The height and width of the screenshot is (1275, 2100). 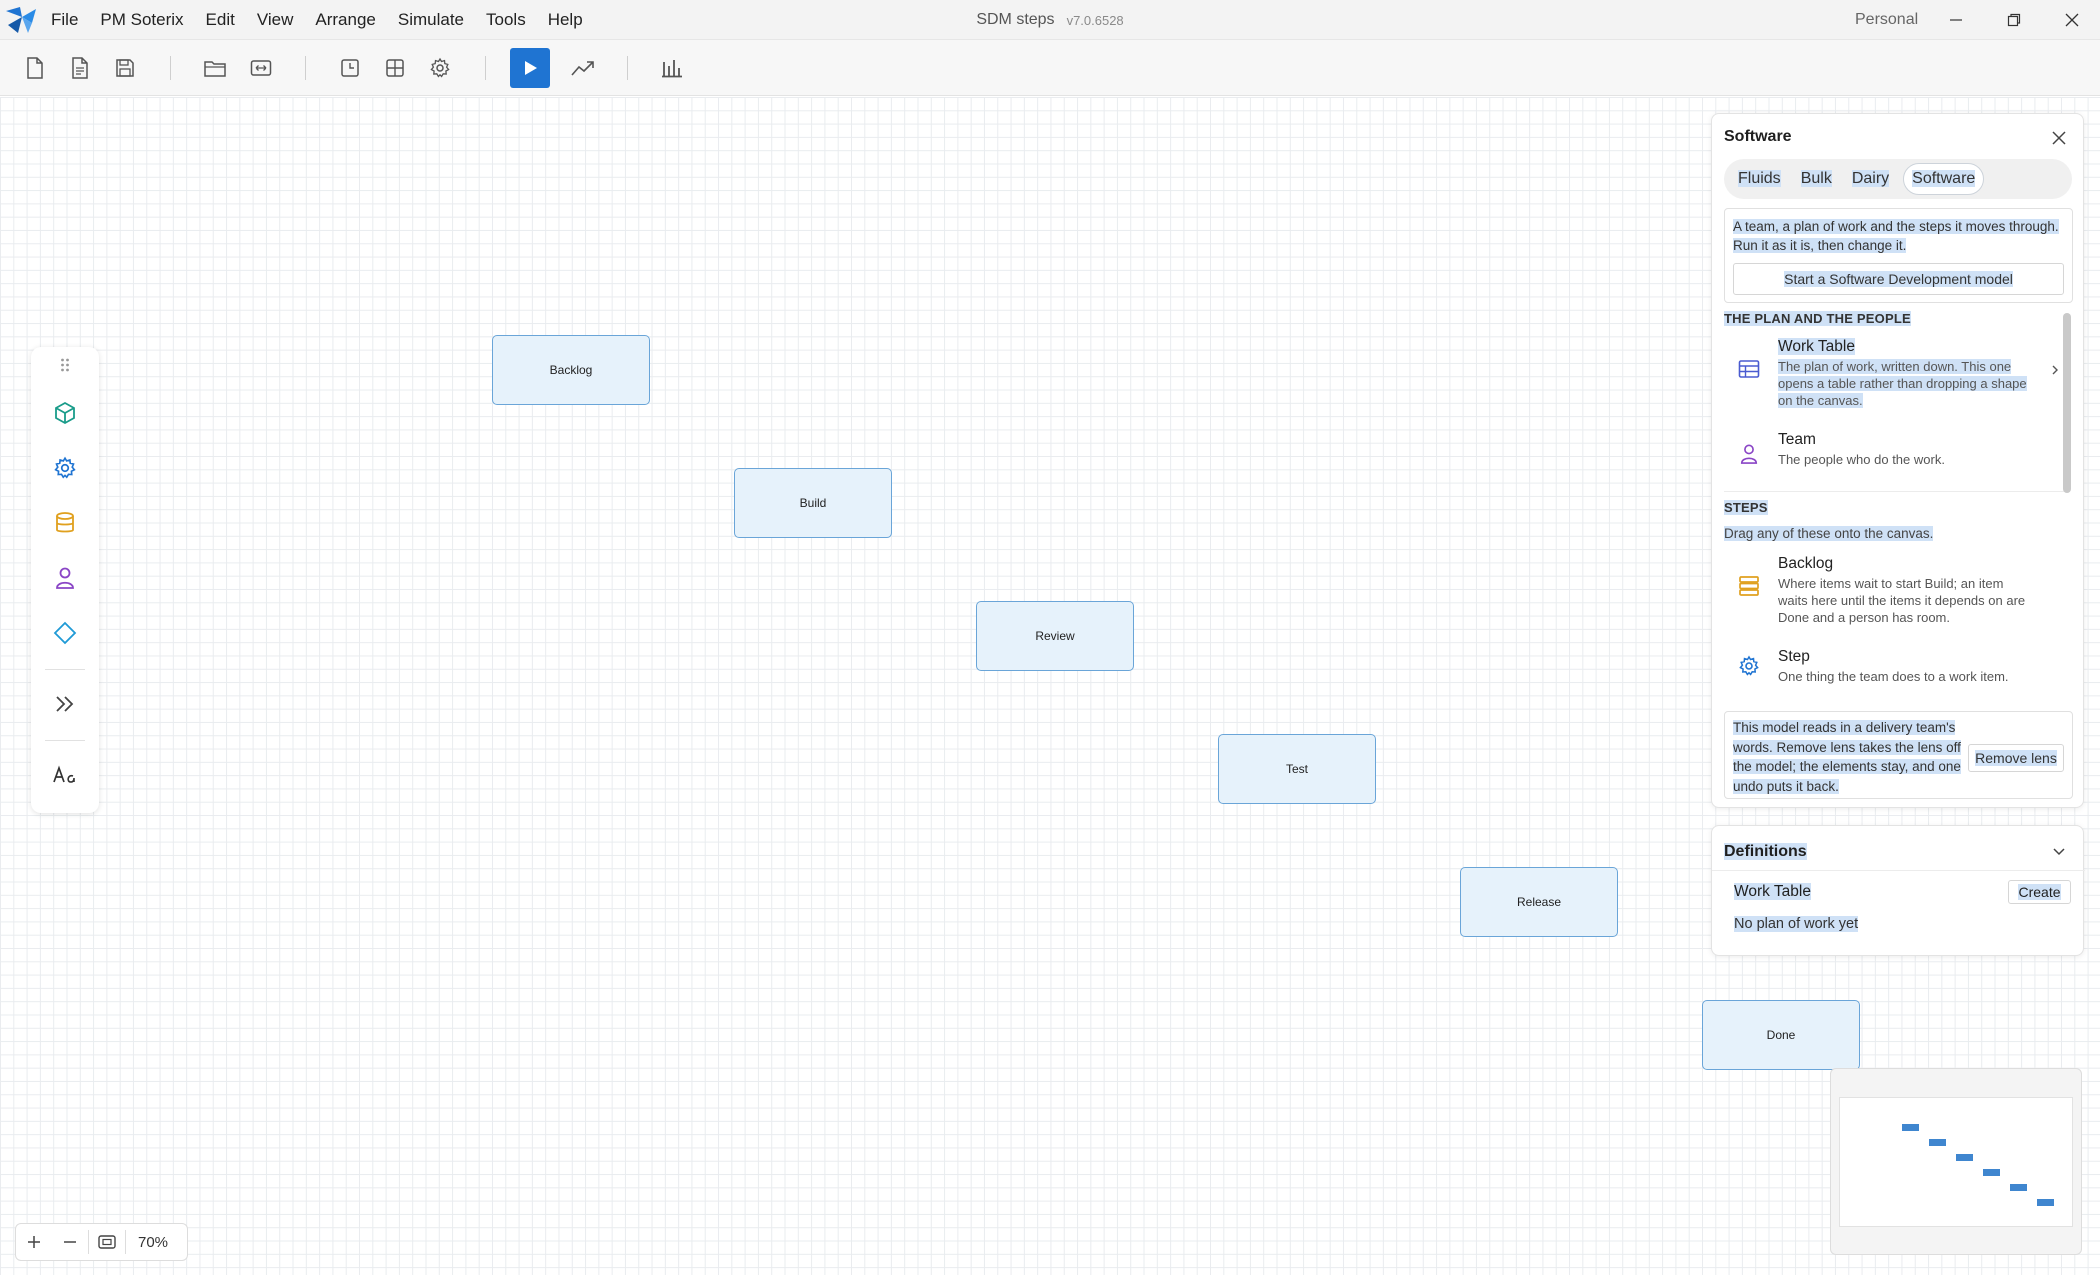 I want to click on trend-button, so click(x=583, y=68).